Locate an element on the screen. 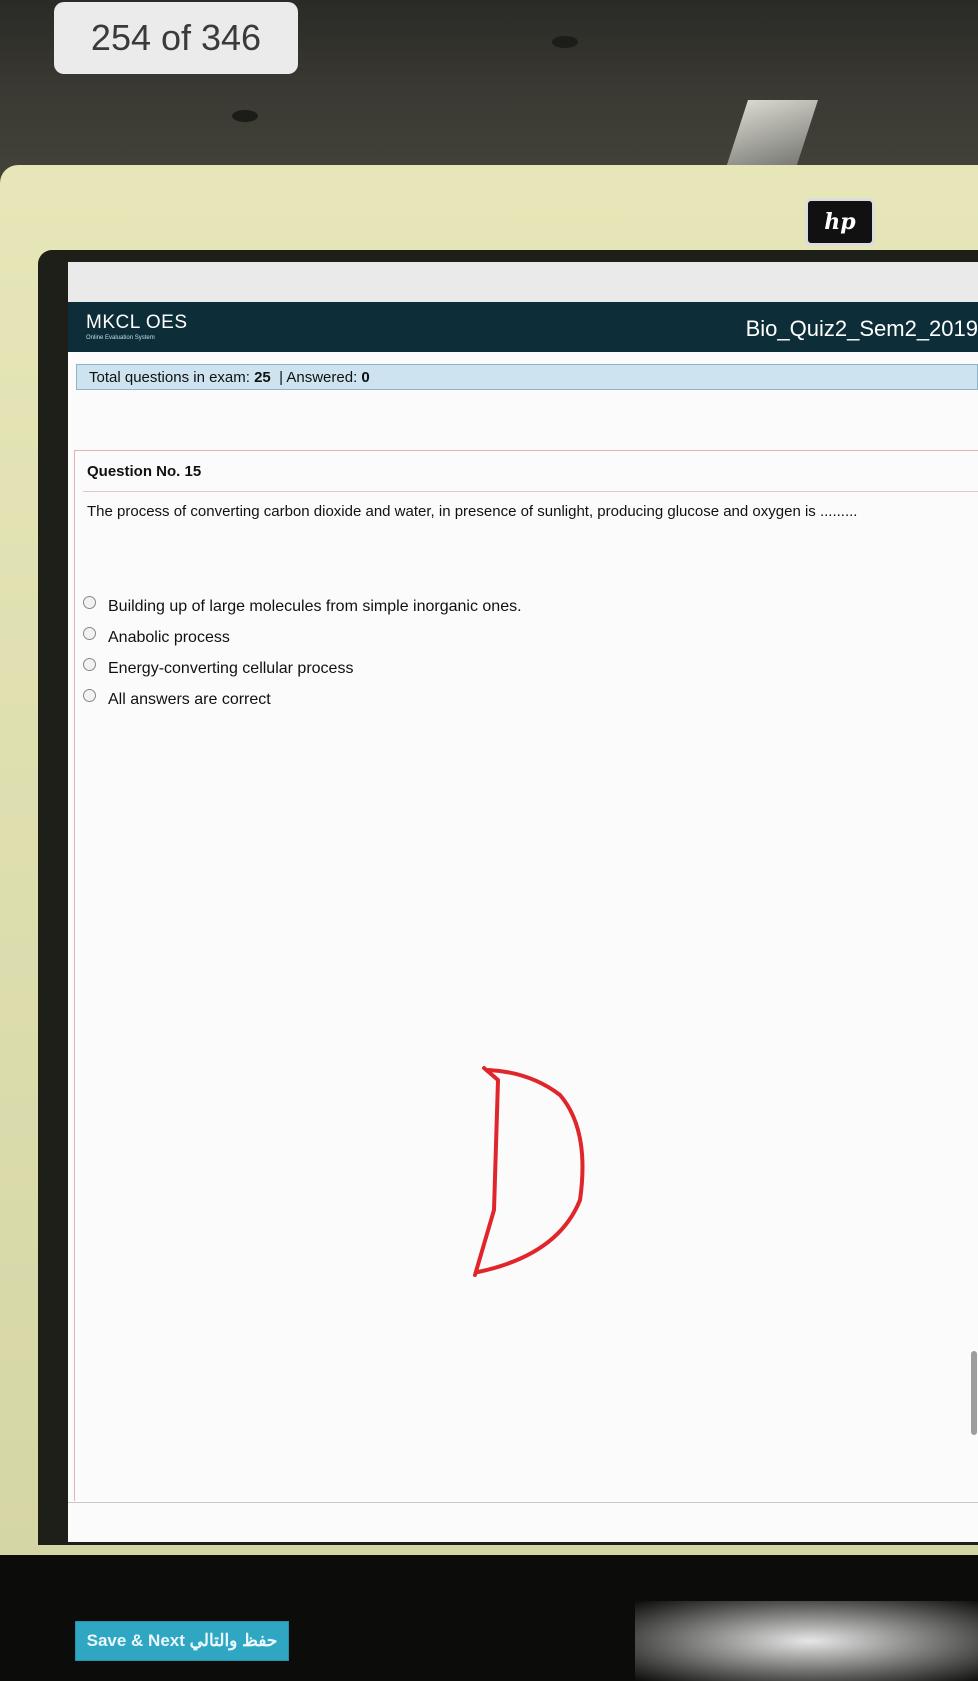 This screenshot has width=978, height=1681. answer-option: All answers are correct is located at coordinates (302, 699).